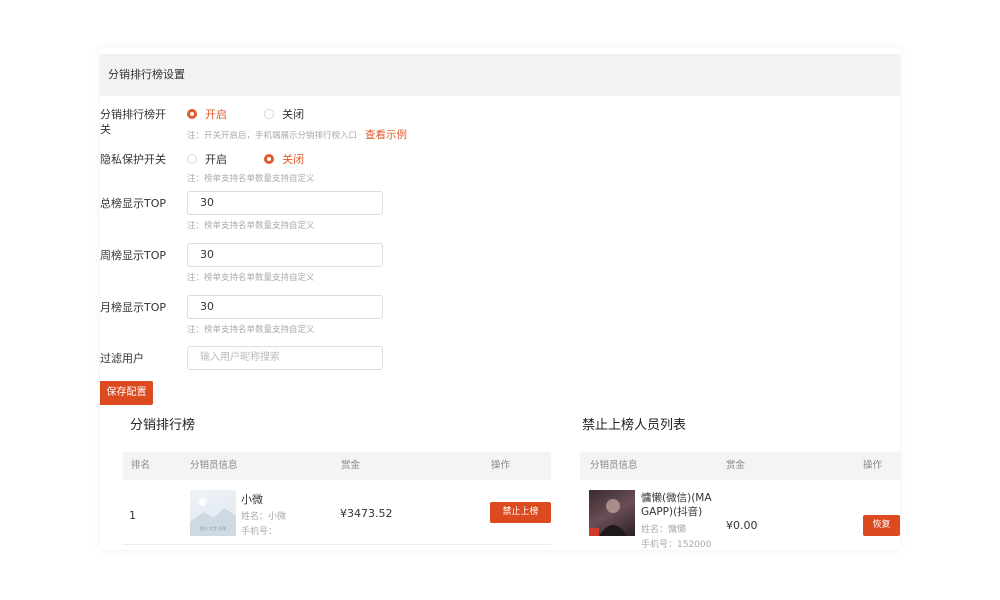  What do you see at coordinates (251, 226) in the screenshot?
I see `total-top-note: 注：榜单支持名单数量支持自定义` at bounding box center [251, 226].